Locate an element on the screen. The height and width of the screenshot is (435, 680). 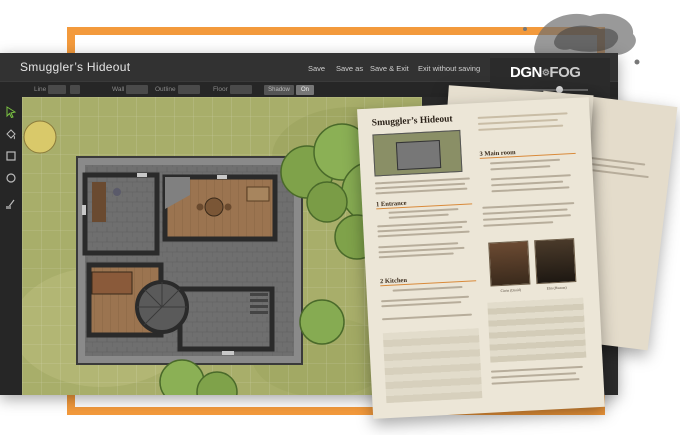
tool-sidebar is located at coordinates (11, 246).